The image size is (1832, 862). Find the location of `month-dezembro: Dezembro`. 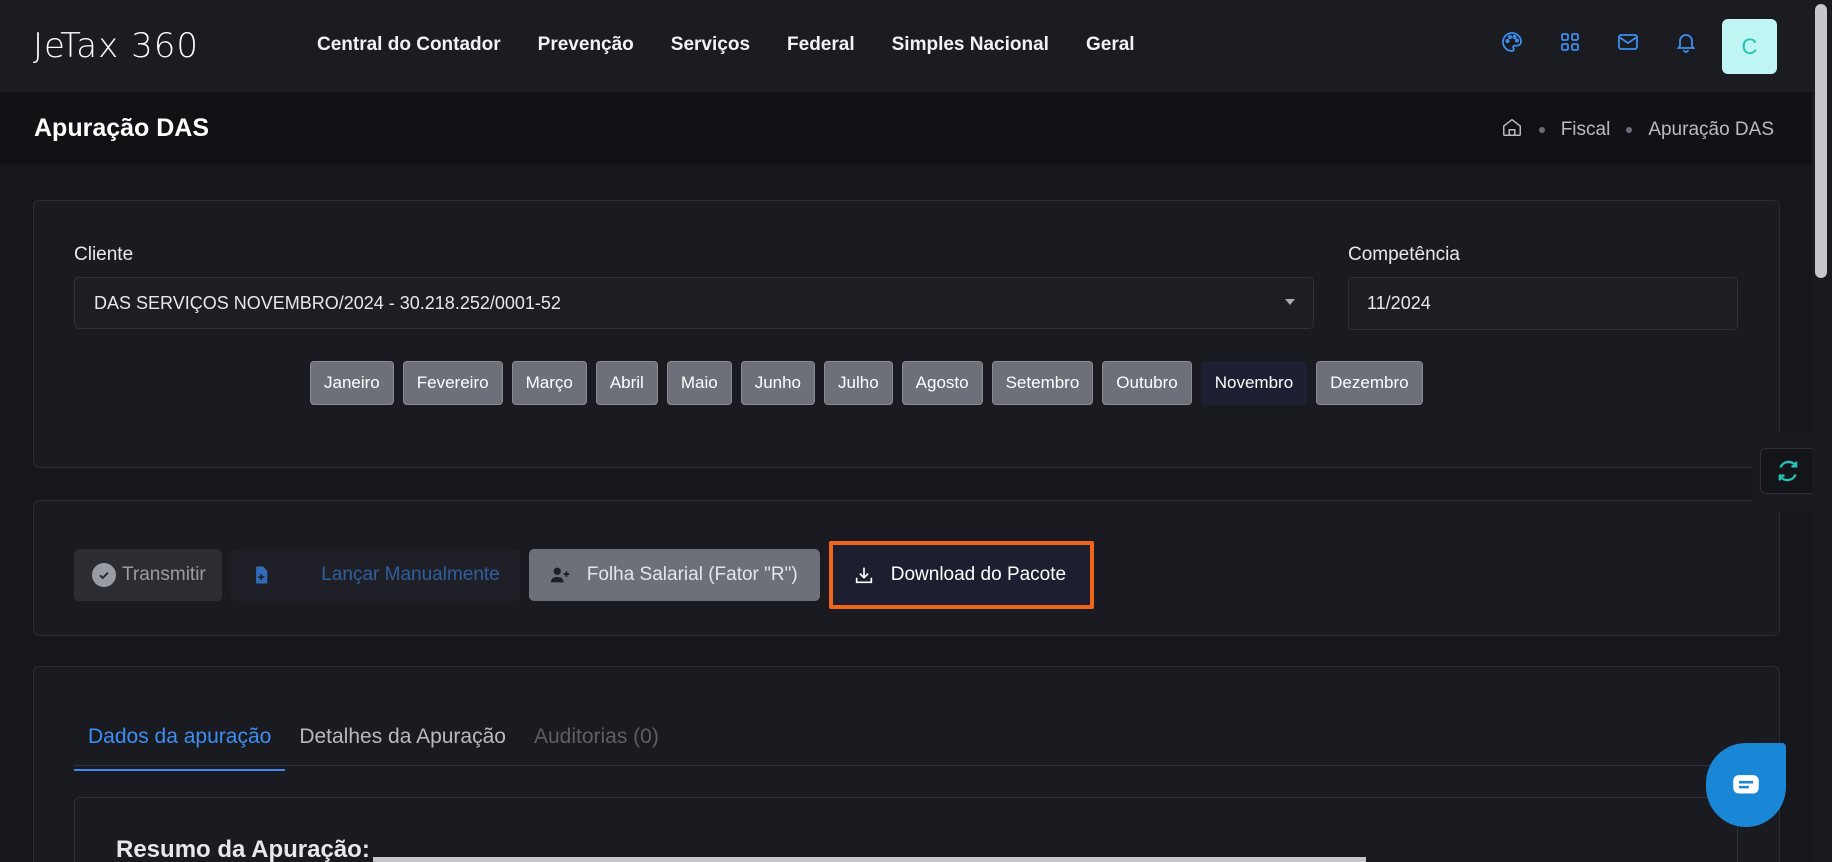

month-dezembro: Dezembro is located at coordinates (1369, 383).